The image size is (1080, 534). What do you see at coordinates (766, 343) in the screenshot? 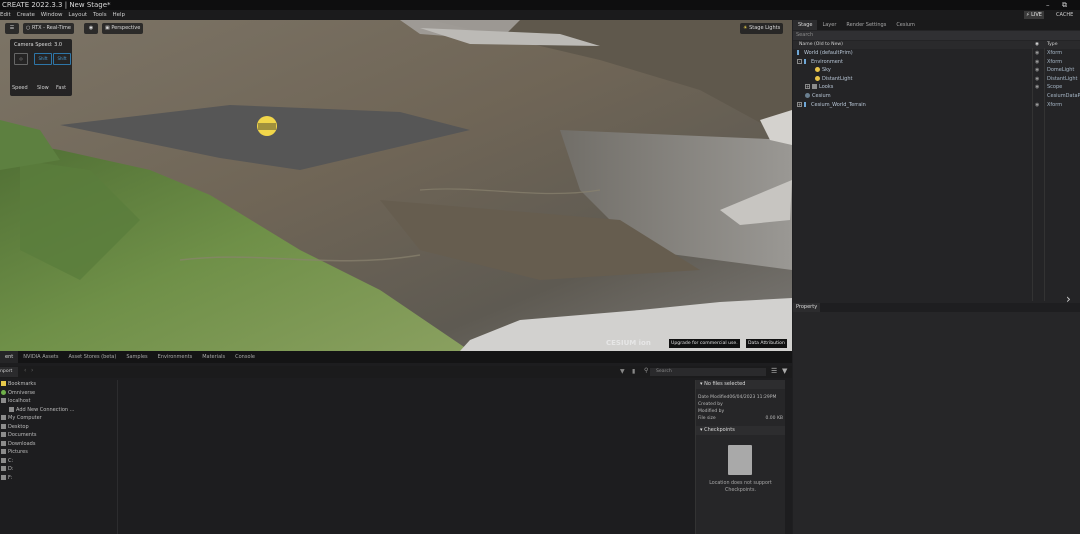
I see `data-attribution-button: Data Attribution` at bounding box center [766, 343].